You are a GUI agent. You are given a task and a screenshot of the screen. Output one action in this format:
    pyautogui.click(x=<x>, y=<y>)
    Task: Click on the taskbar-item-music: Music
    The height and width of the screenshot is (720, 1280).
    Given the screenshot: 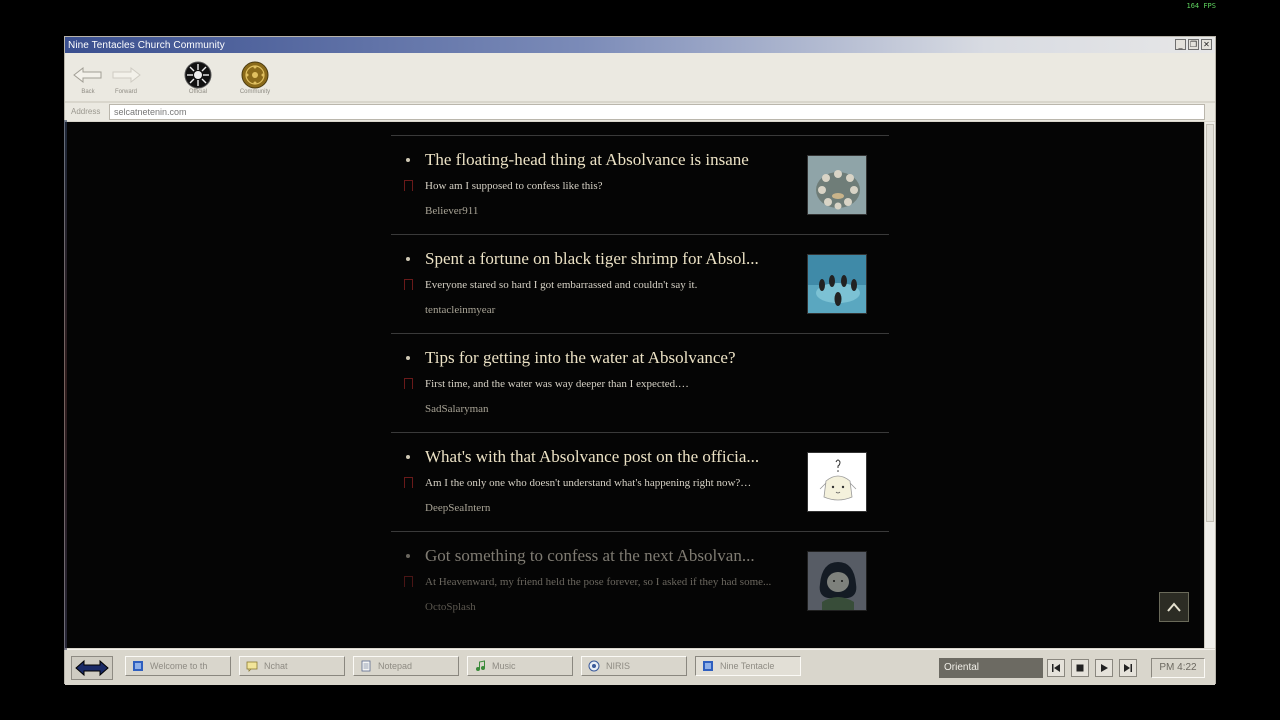 What is the action you would take?
    pyautogui.click(x=520, y=666)
    